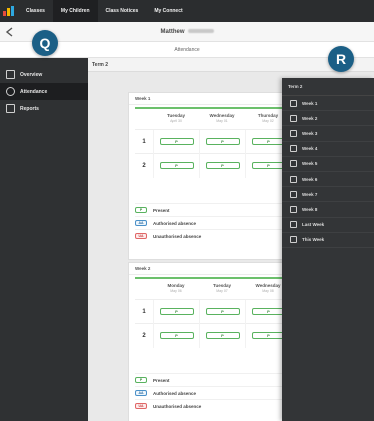 The image size is (374, 421). I want to click on week-option: Week 1, so click(328, 104).